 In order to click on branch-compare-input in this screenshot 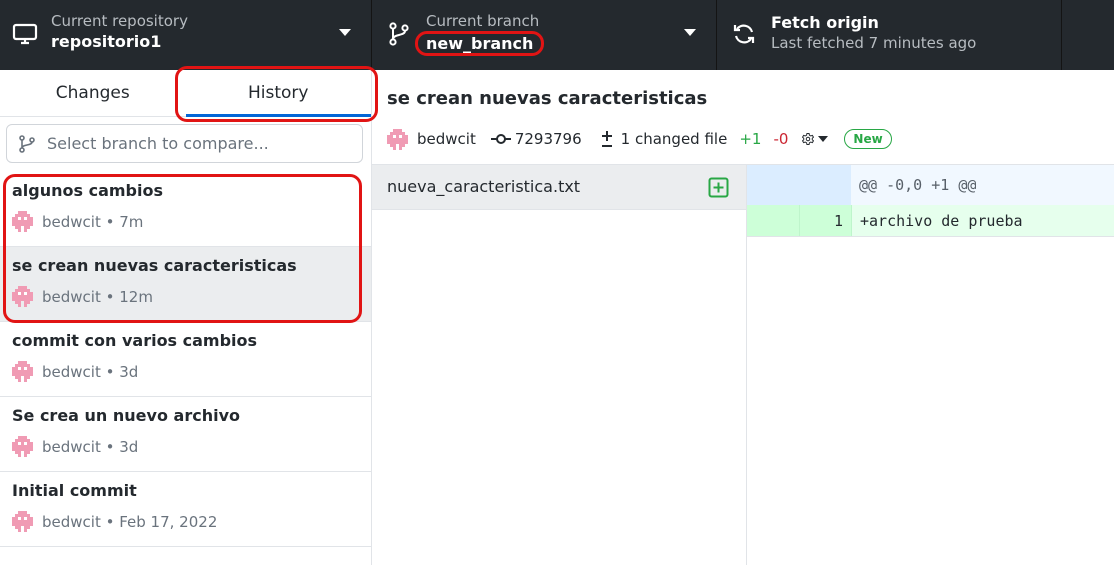, I will do `click(197, 143)`.